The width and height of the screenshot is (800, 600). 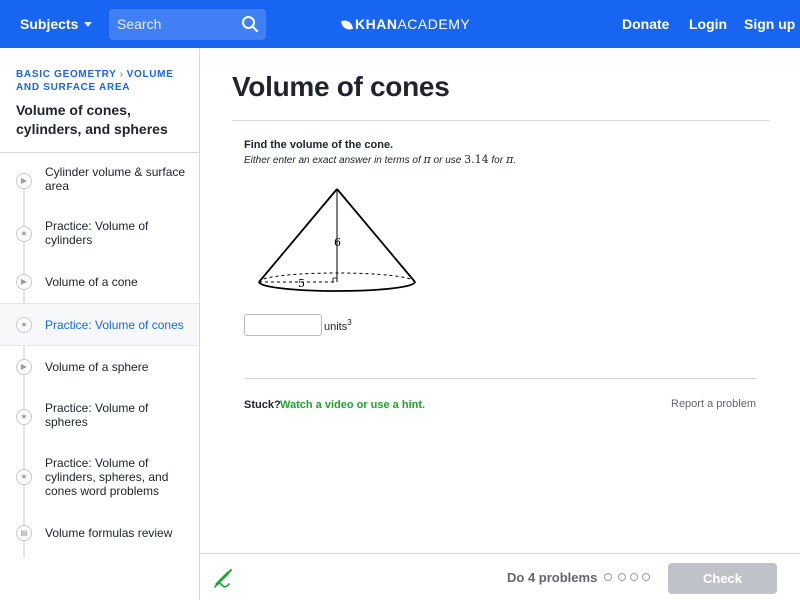 I want to click on answer-input, so click(x=283, y=325).